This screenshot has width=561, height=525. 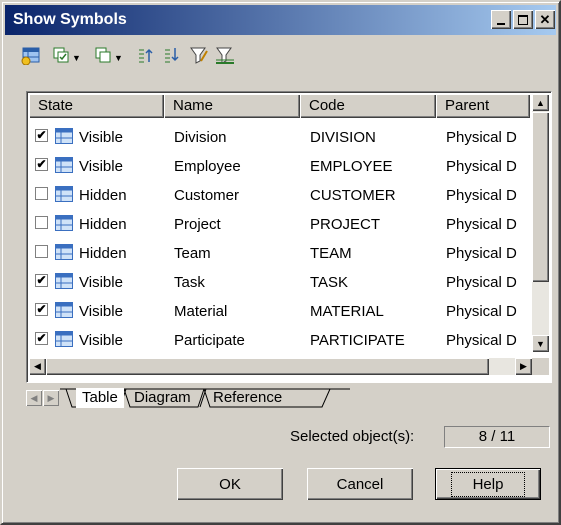 I want to click on maximize-button, so click(x=523, y=19).